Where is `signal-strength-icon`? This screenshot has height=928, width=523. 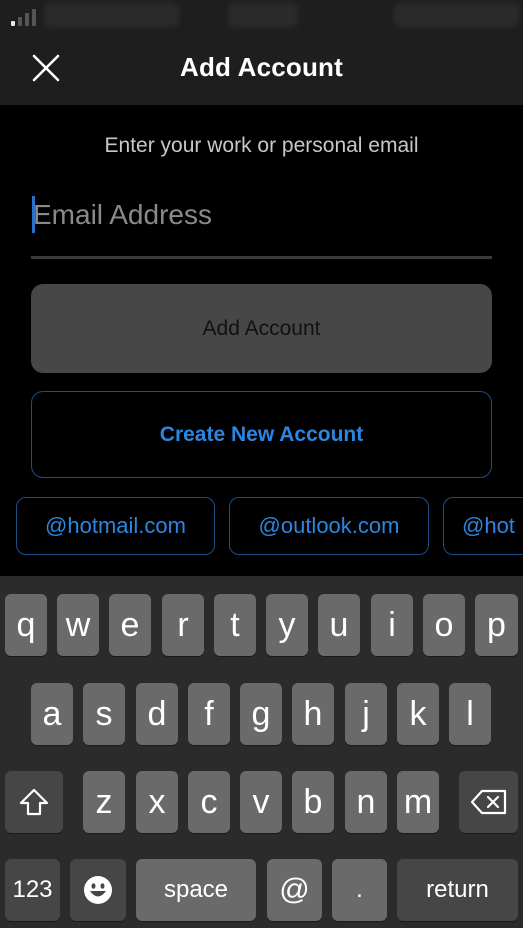
signal-strength-icon is located at coordinates (25, 17).